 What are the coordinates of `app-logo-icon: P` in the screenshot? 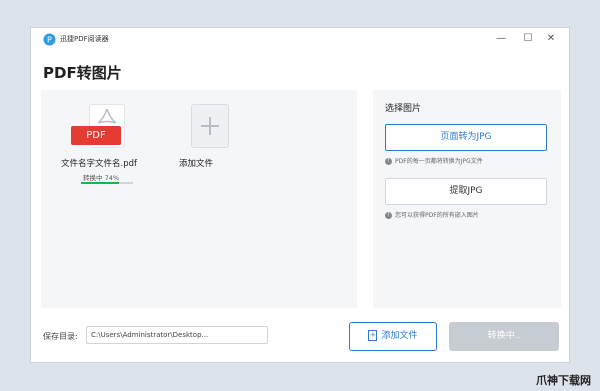 It's located at (49, 39).